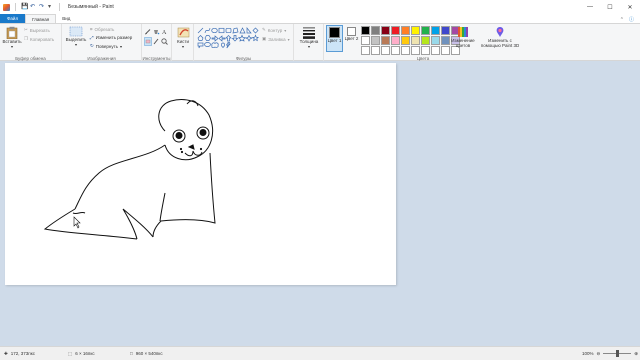  I want to click on redo-icon: ↷, so click(42, 7).